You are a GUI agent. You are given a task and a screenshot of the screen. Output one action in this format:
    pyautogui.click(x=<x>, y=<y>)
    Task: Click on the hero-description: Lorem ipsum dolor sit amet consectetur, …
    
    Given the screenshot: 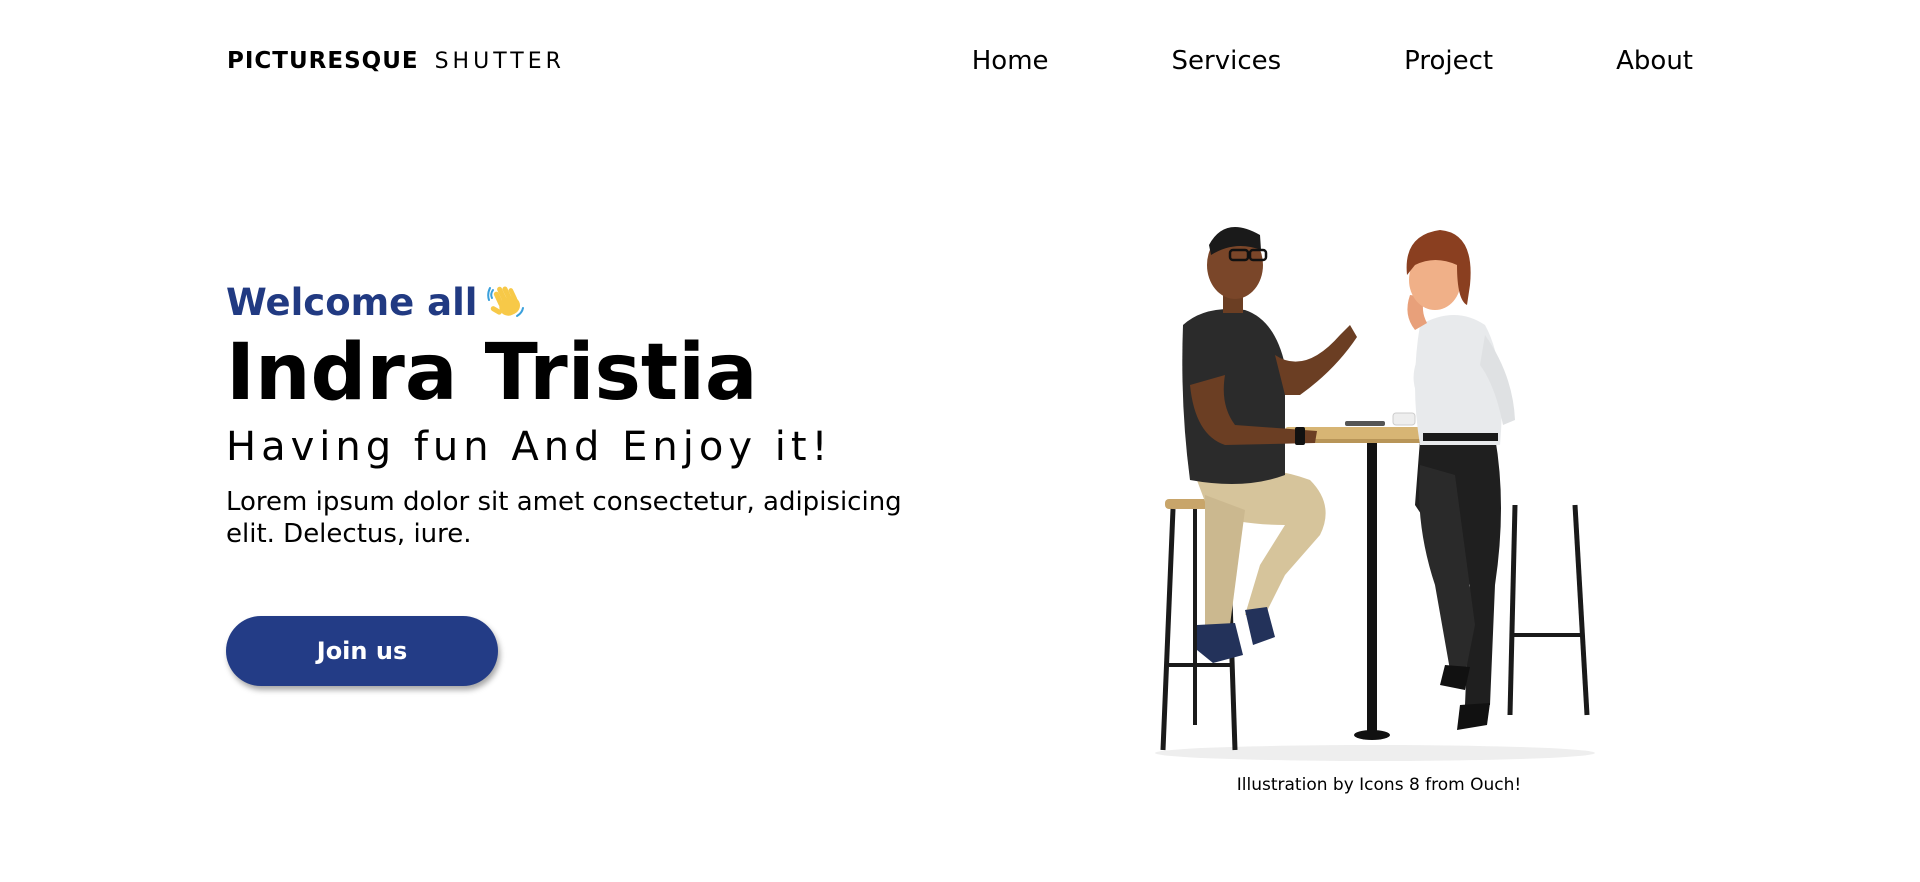 What is the action you would take?
    pyautogui.click(x=564, y=518)
    